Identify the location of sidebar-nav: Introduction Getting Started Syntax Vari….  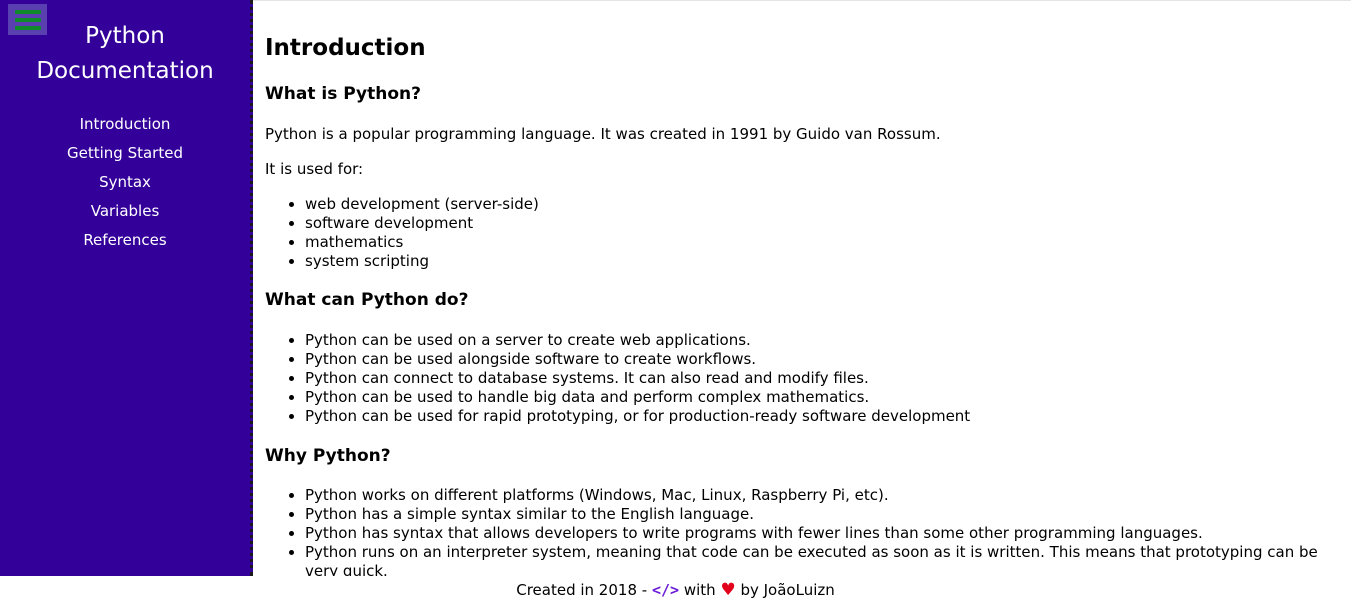
(125, 182).